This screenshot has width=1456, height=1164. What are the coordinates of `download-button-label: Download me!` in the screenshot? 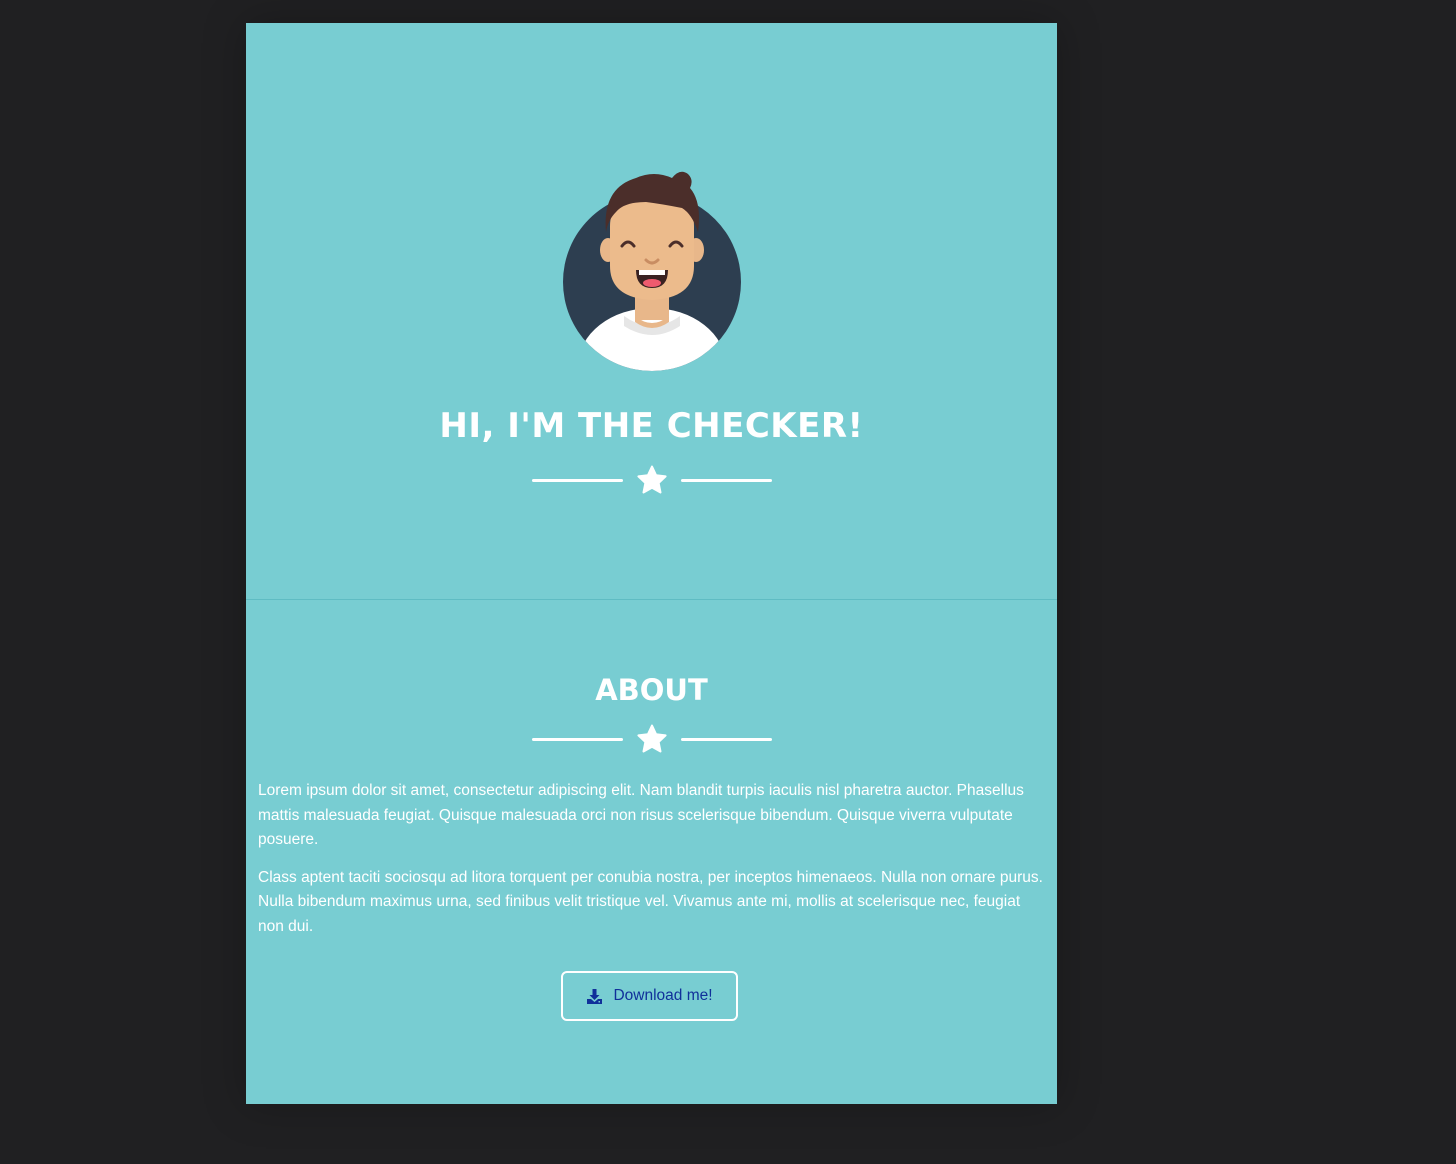 It's located at (663, 995).